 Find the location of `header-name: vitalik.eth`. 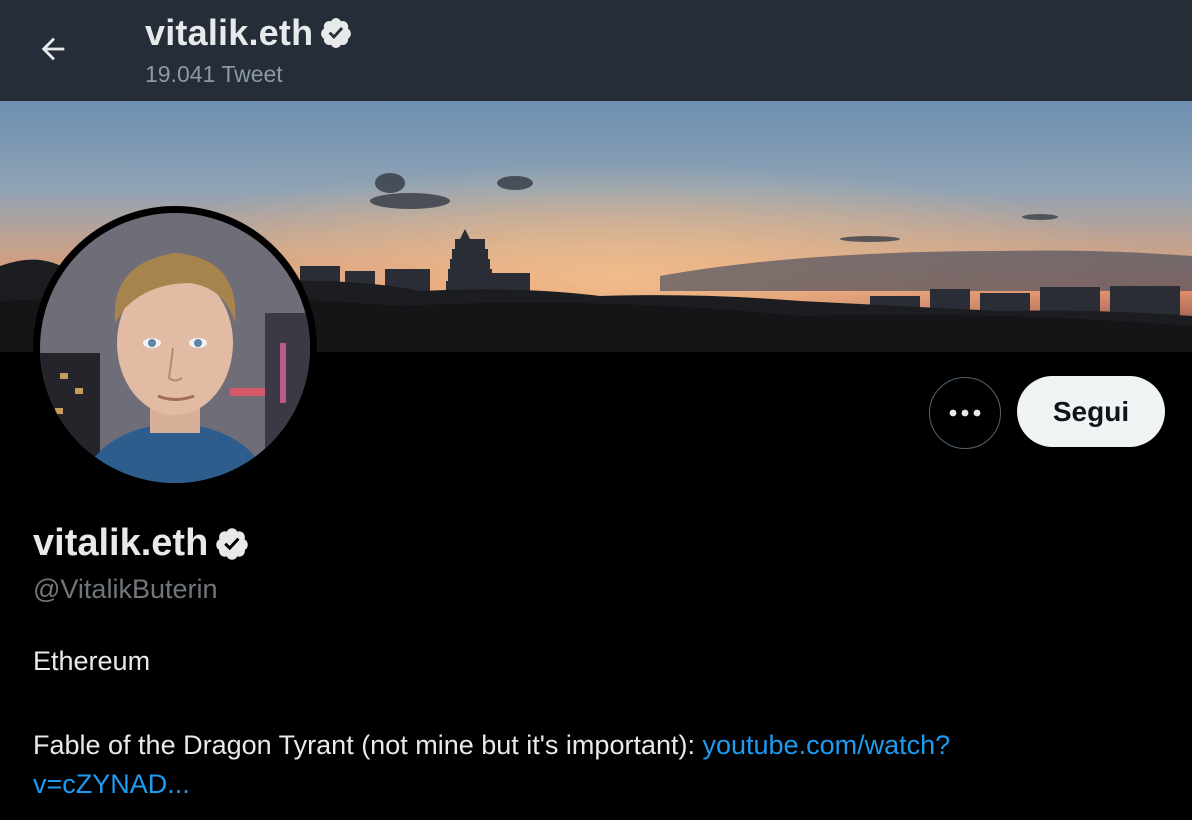

header-name: vitalik.eth is located at coordinates (229, 32).